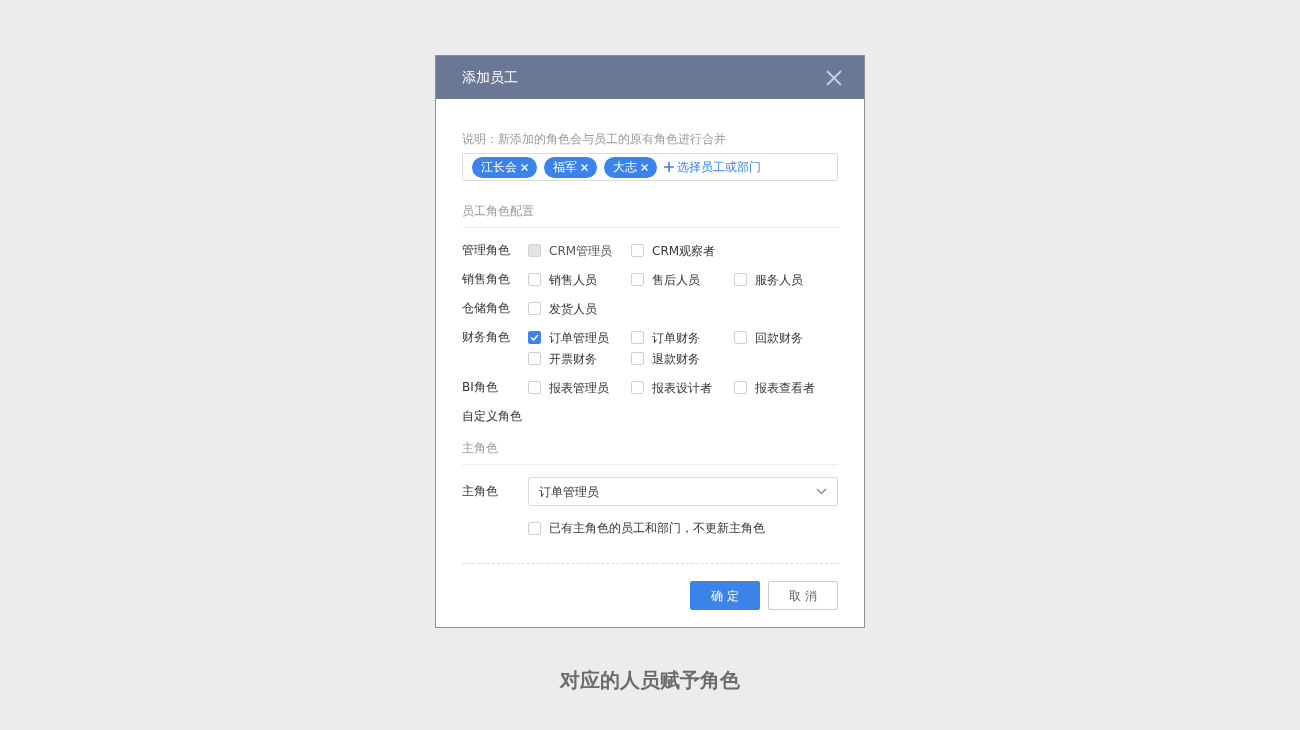 This screenshot has height=730, width=1300. Describe the element at coordinates (676, 359) in the screenshot. I see `option-label: 退款财务` at that location.